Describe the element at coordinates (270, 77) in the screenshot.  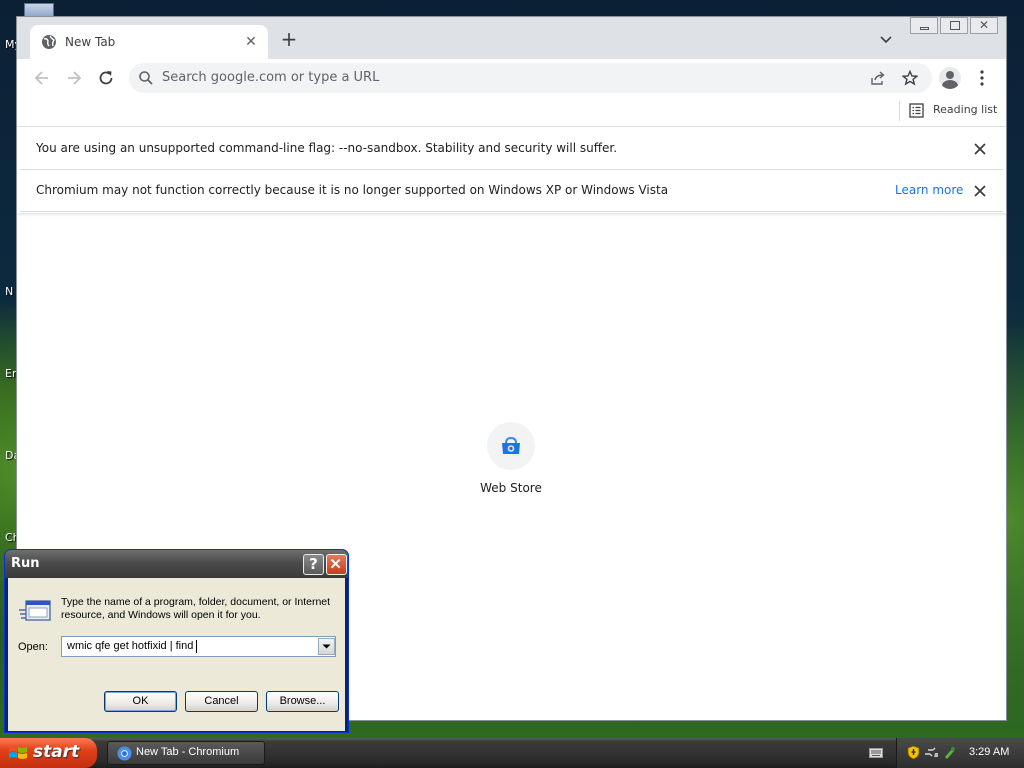
I see `omnibox-placeholder: Search google.com or type a URL` at that location.